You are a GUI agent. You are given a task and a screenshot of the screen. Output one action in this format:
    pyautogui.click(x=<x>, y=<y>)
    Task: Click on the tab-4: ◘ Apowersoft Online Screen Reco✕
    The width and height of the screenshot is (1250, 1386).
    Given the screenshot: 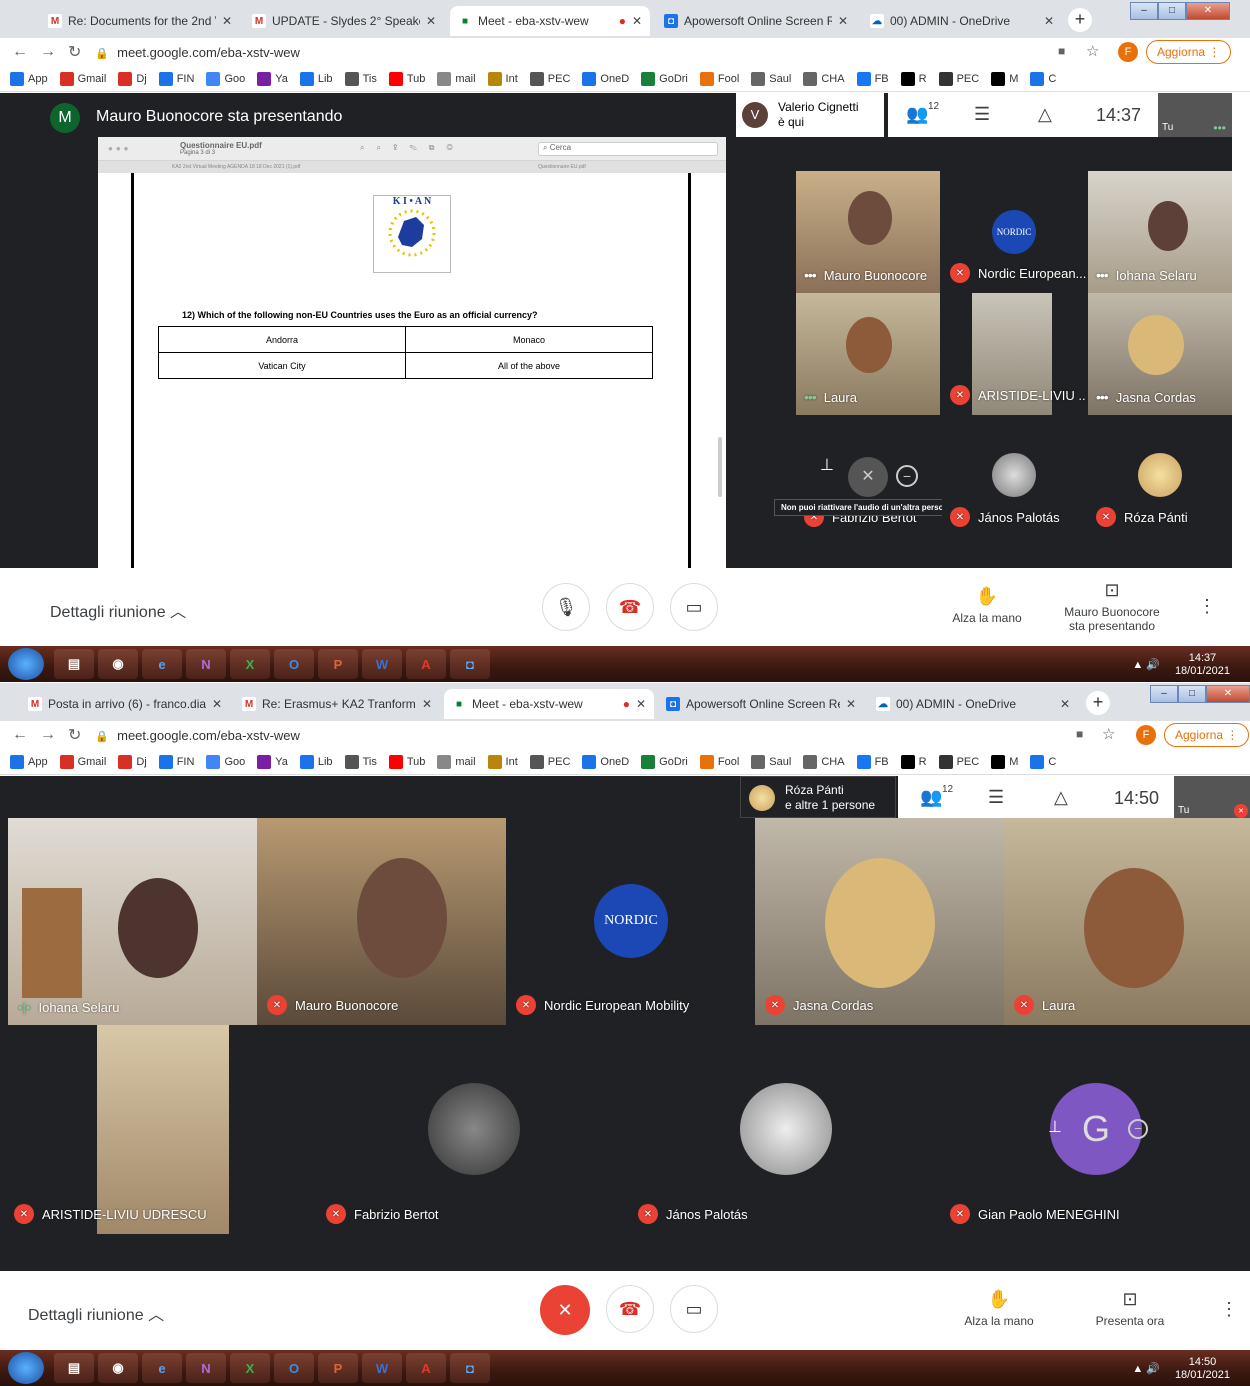 What is the action you would take?
    pyautogui.click(x=756, y=21)
    